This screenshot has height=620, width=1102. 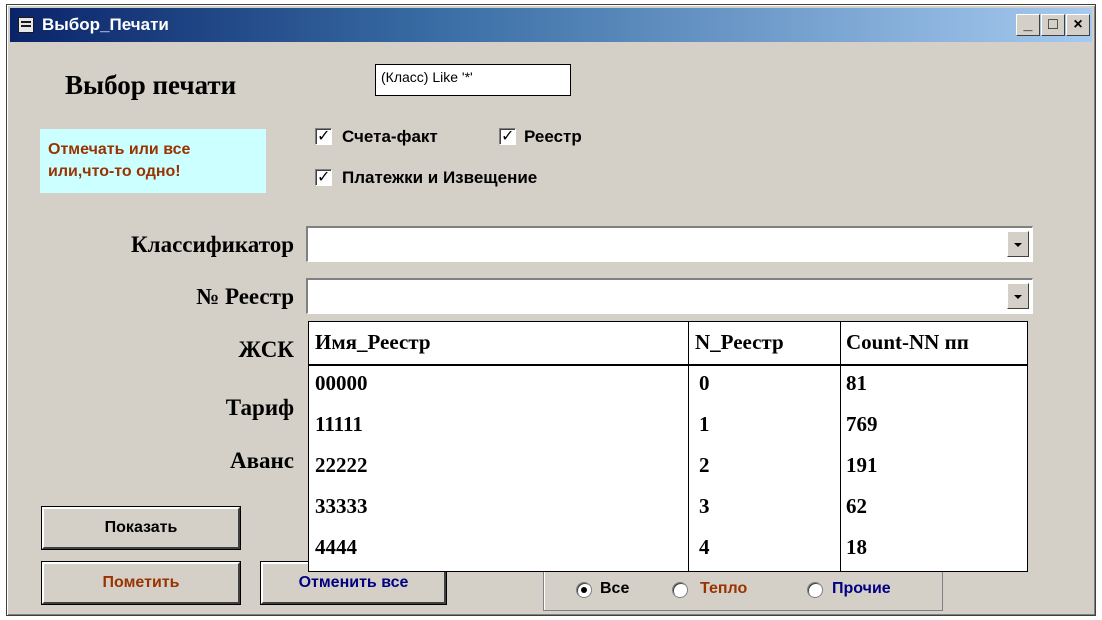 I want to click on dropdown-row: 4444 4 18, so click(x=668, y=547).